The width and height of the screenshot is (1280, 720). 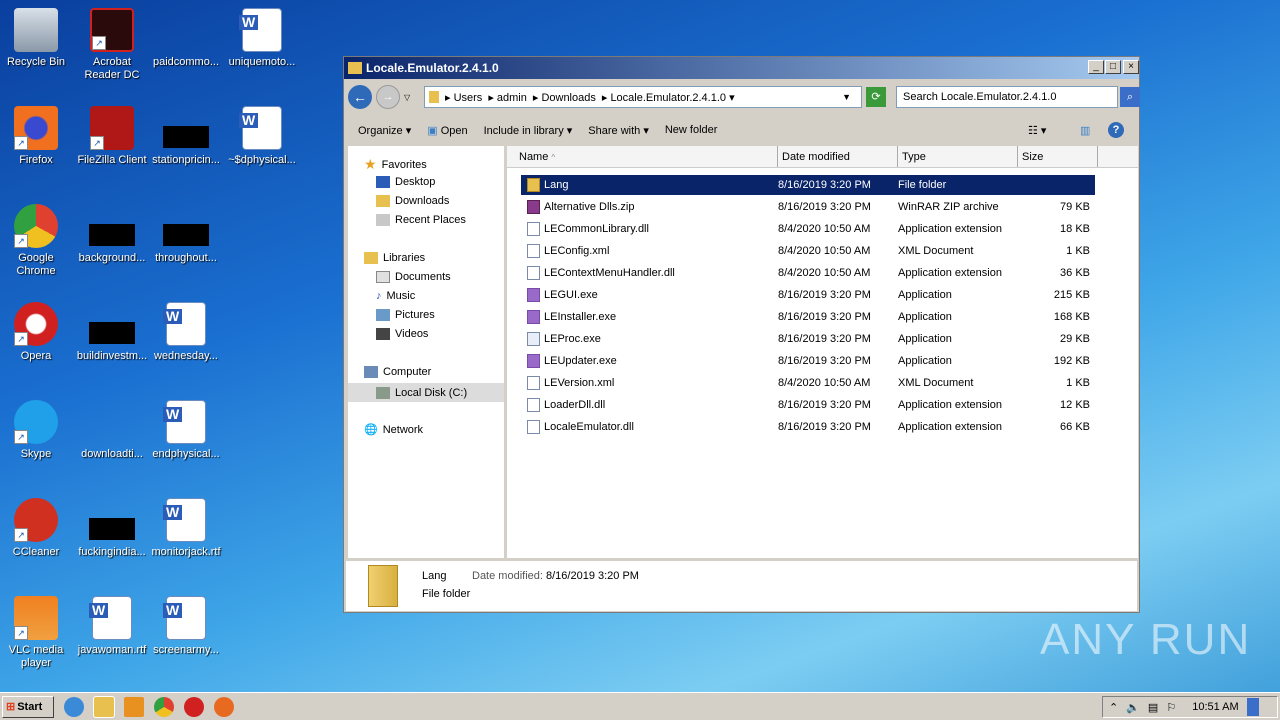 What do you see at coordinates (691, 130) in the screenshot?
I see `new-folder-button: New folder` at bounding box center [691, 130].